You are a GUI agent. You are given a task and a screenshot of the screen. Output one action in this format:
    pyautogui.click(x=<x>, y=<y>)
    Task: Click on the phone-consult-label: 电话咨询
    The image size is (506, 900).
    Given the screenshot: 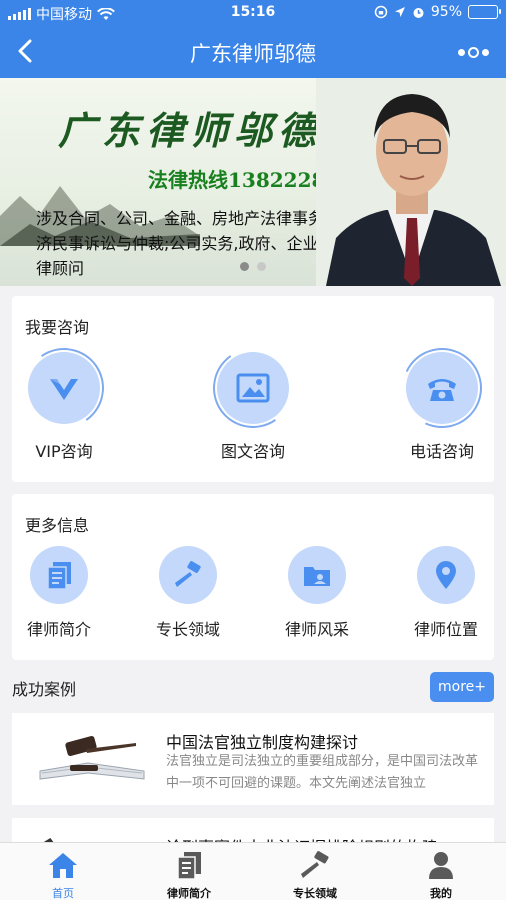 What is the action you would take?
    pyautogui.click(x=442, y=450)
    